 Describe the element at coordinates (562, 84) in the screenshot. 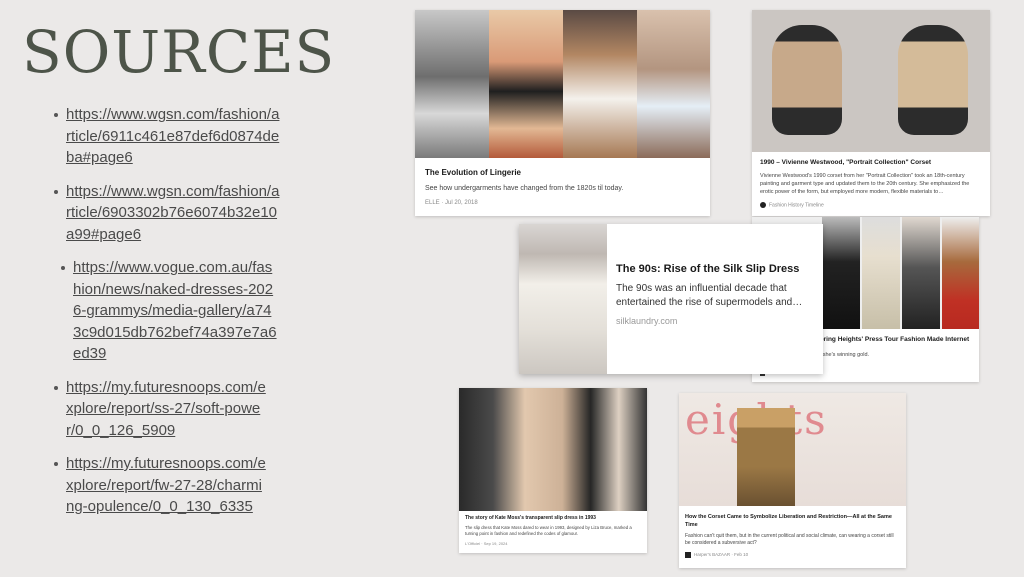

I see `lingerie-collage-image` at that location.